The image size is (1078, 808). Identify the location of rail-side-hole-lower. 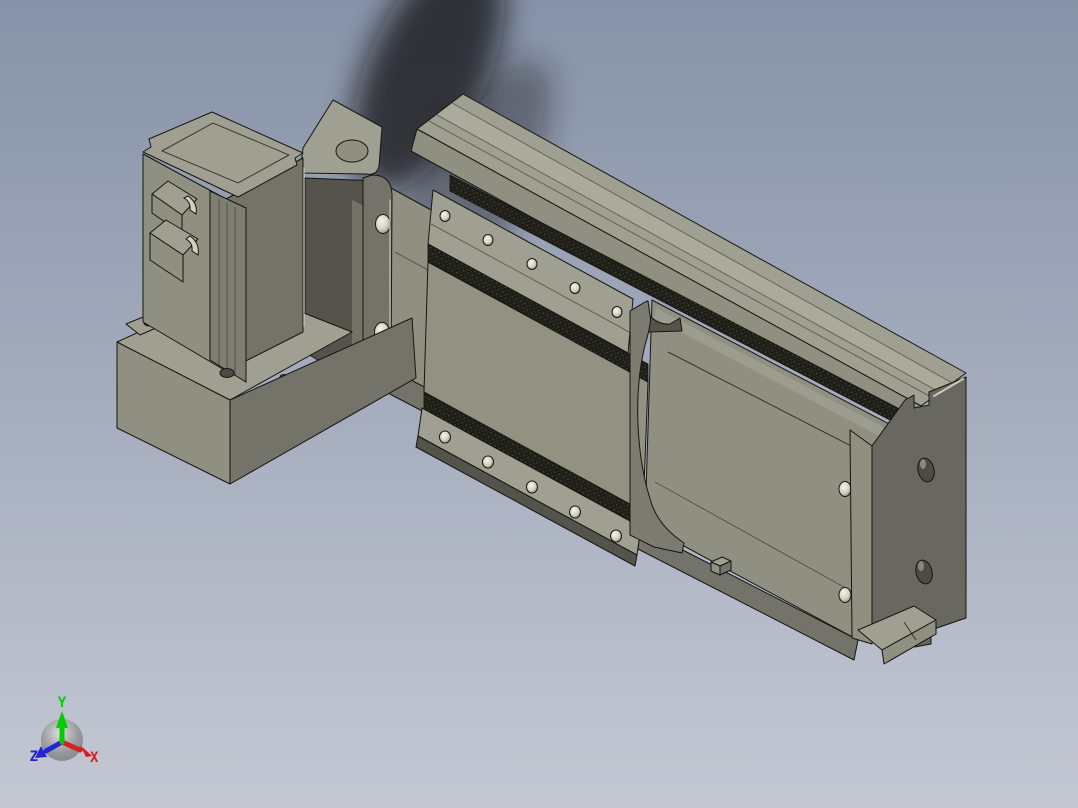
(845, 595).